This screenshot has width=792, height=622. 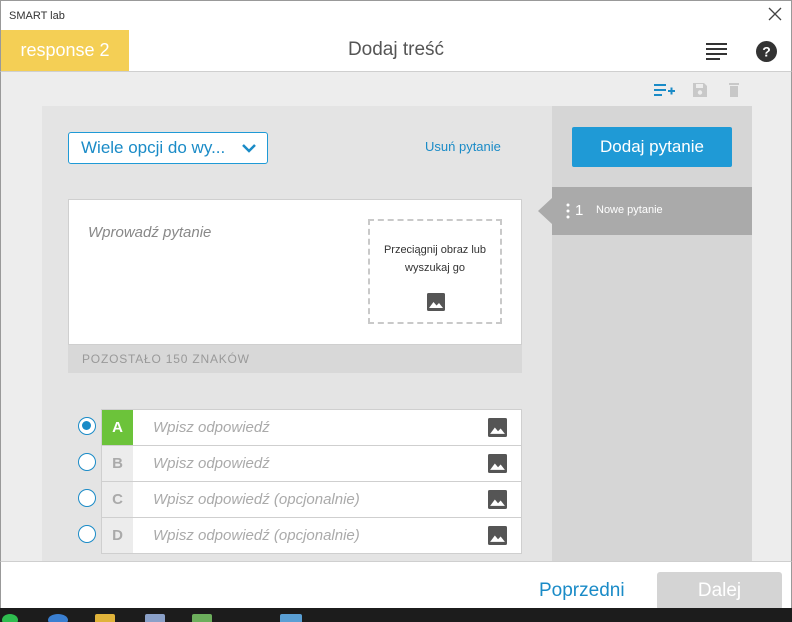 What do you see at coordinates (652, 147) in the screenshot?
I see `add-question-button: Dodaj pytanie` at bounding box center [652, 147].